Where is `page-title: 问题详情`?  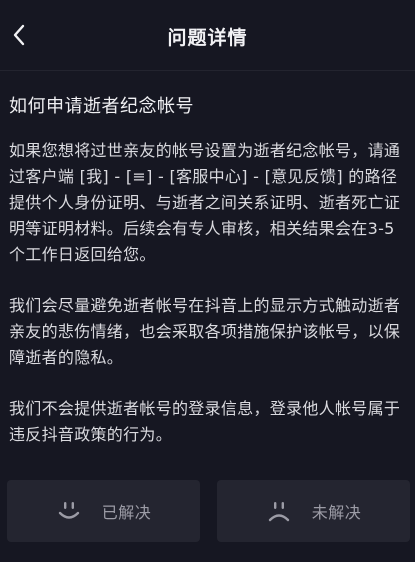
page-title: 问题详情 is located at coordinates (207, 38).